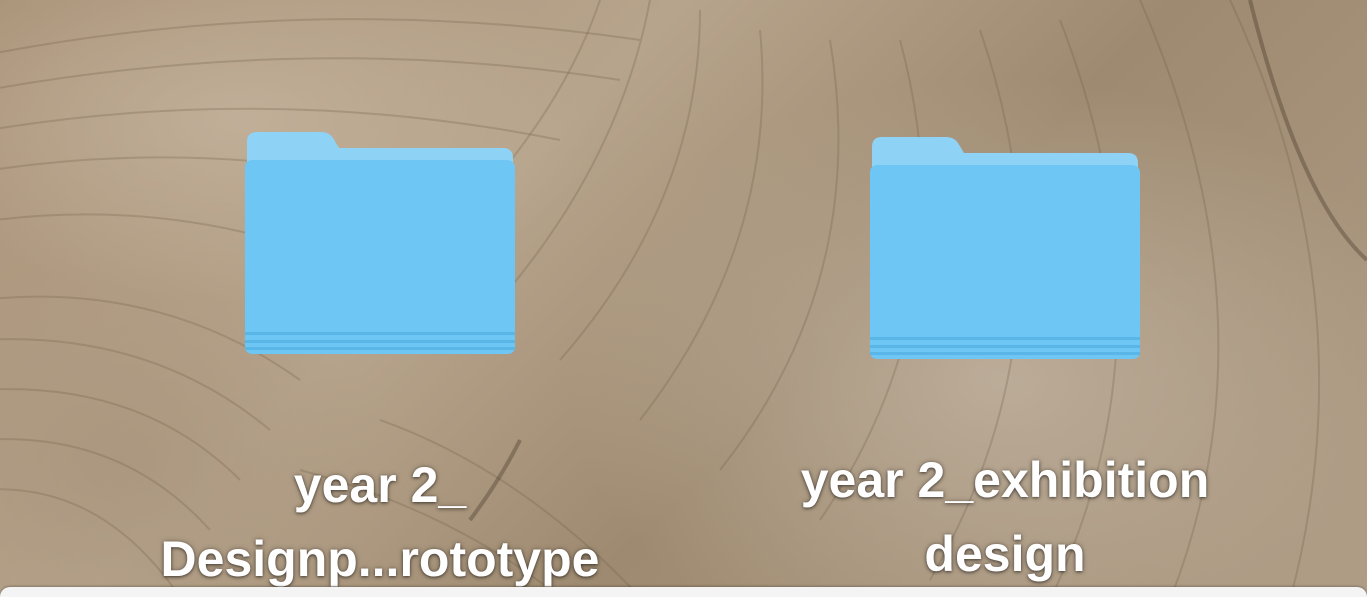 This screenshot has width=1367, height=597. Describe the element at coordinates (380, 485) in the screenshot. I see `folder-label-line-1: year 2_` at that location.